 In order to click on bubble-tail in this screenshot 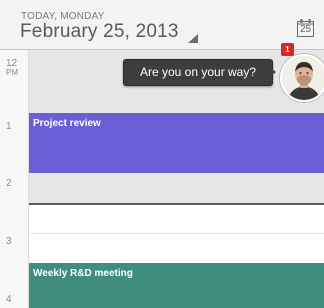, I will do `click(272, 72)`.